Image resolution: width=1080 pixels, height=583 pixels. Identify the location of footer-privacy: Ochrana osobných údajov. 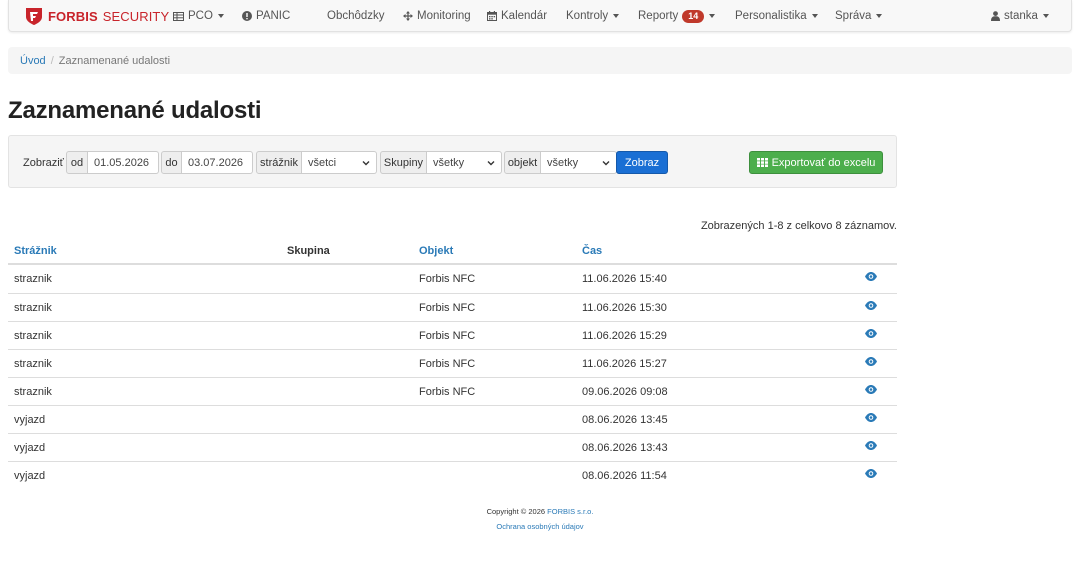
(540, 526).